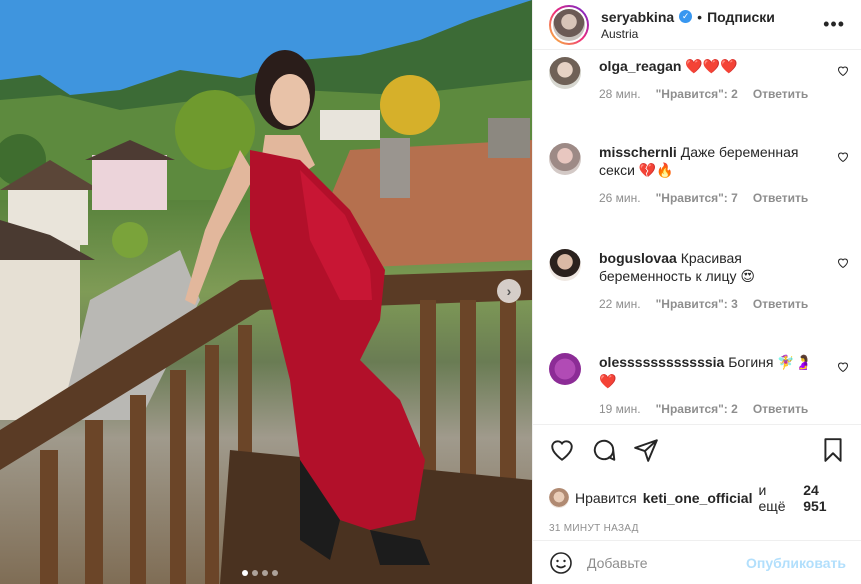 The height and width of the screenshot is (584, 861). Describe the element at coordinates (605, 498) in the screenshot. I see `likes-prefix: Нравится` at that location.